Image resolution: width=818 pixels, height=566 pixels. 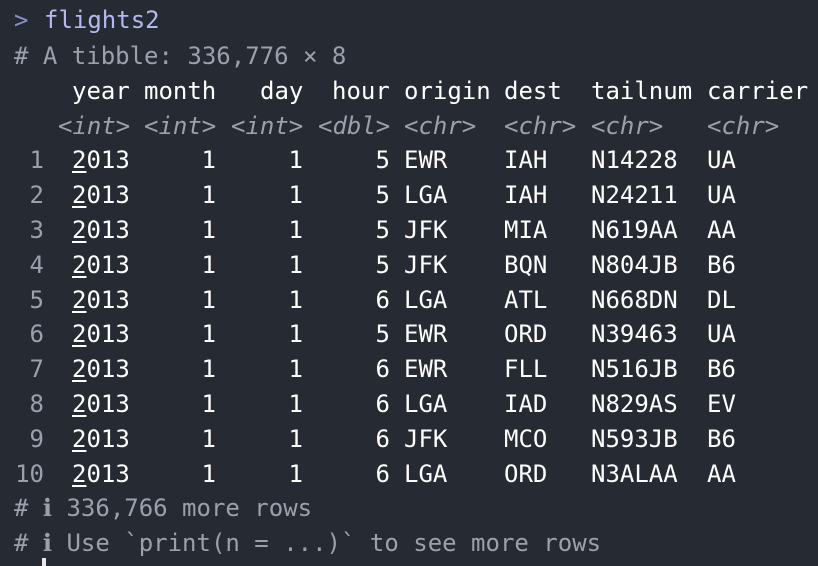 I want to click on row-number: 7, so click(x=36, y=369).